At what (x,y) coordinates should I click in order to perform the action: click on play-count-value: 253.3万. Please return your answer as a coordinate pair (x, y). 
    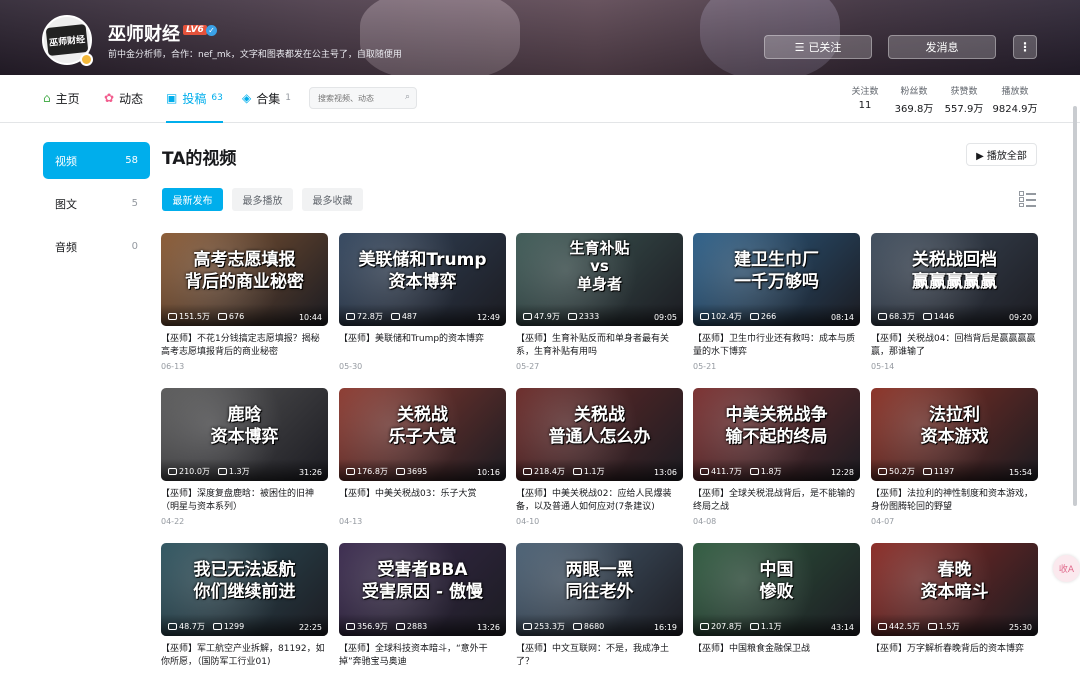
    Looking at the image, I should click on (549, 626).